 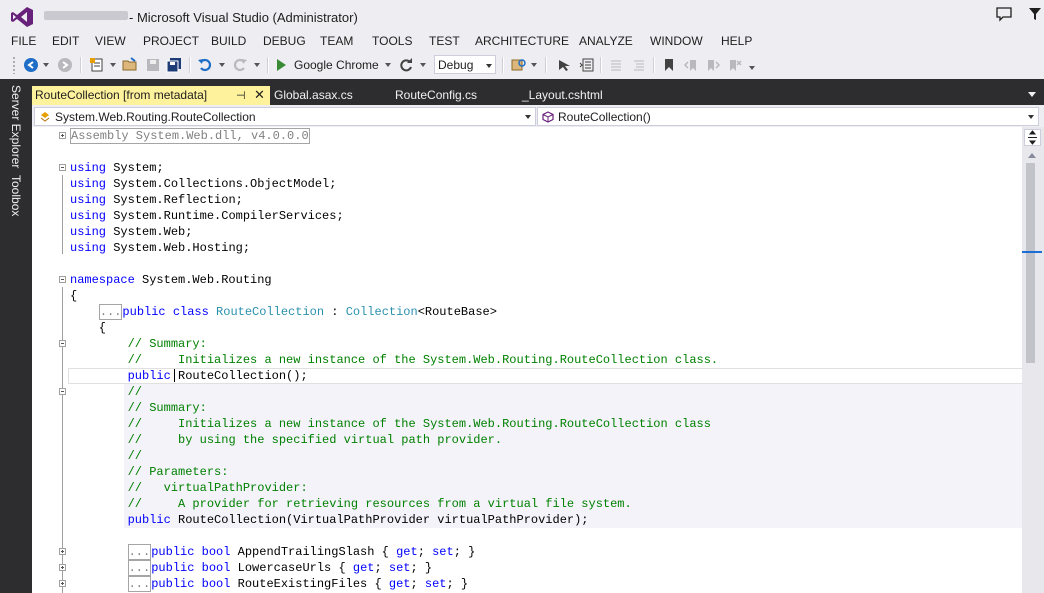 I want to click on tab-layout: _Layout.cshtml, so click(x=562, y=95).